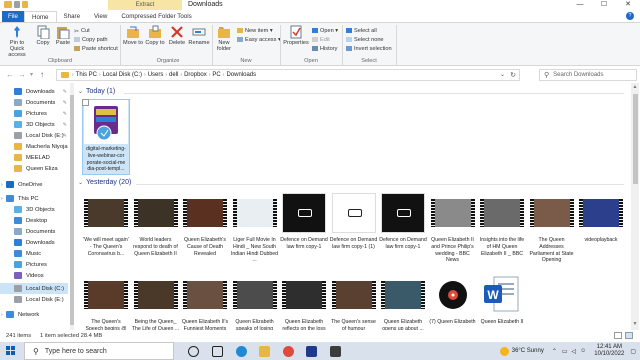 The height and width of the screenshot is (360, 640). I want to click on sidebar-item-onedrive: › OneDrive, so click(34, 184).